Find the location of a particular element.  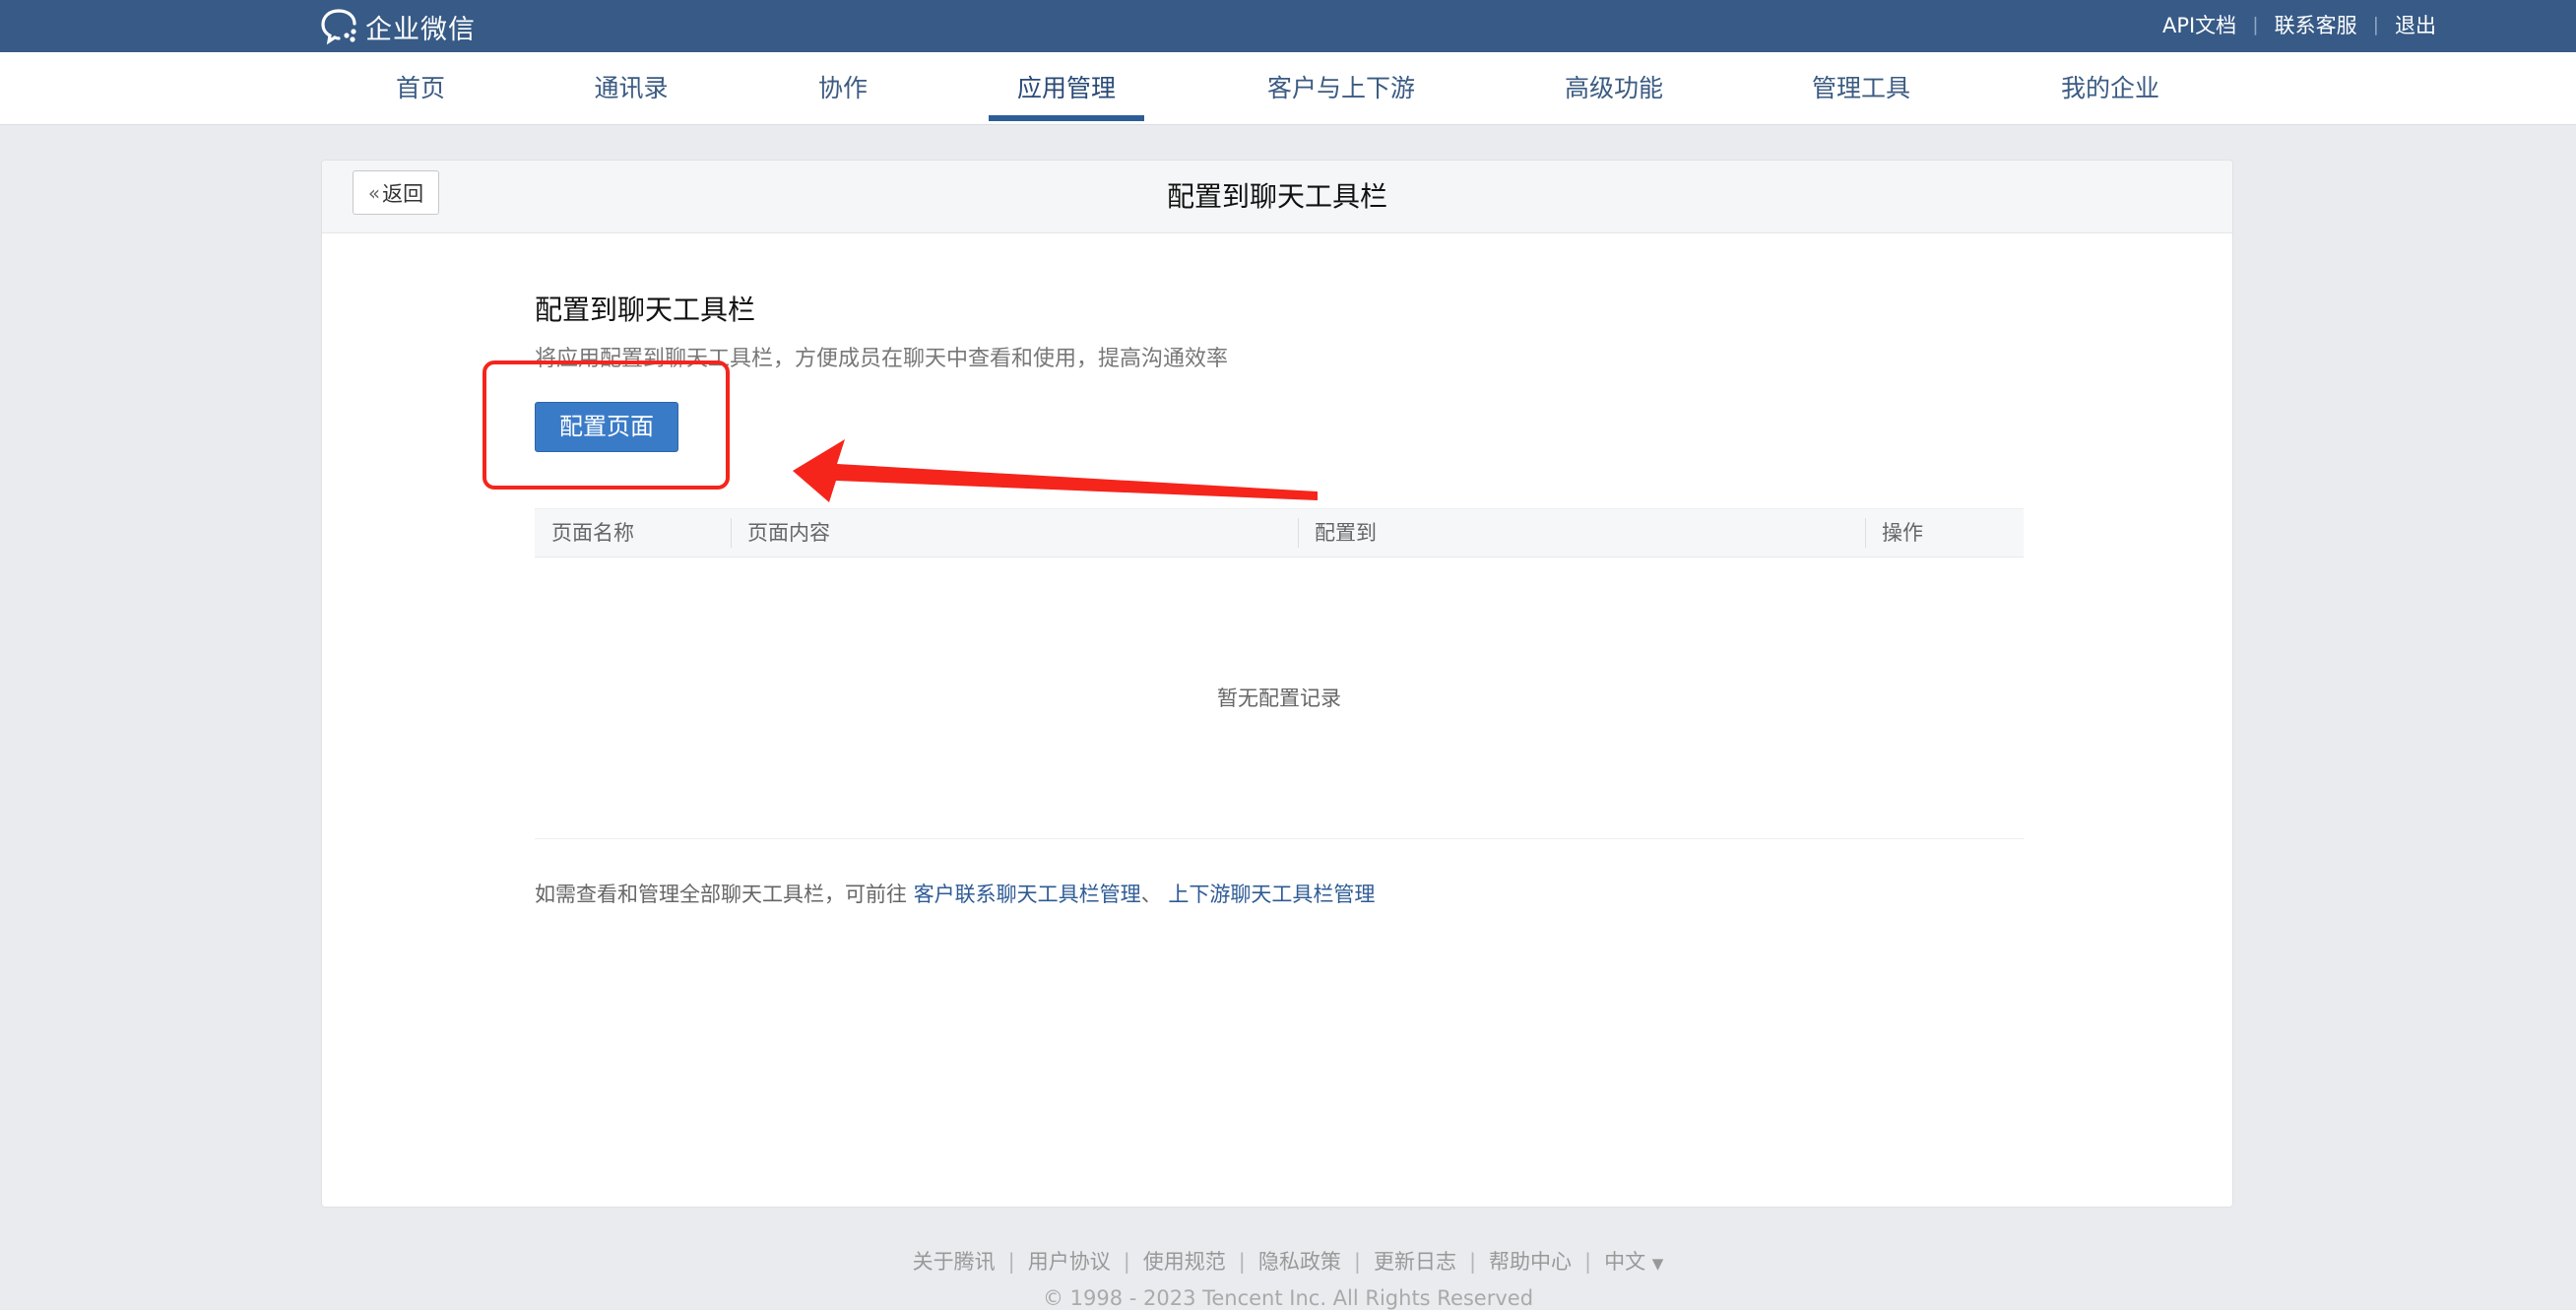

nav-contacts: 通讯录 is located at coordinates (631, 88).